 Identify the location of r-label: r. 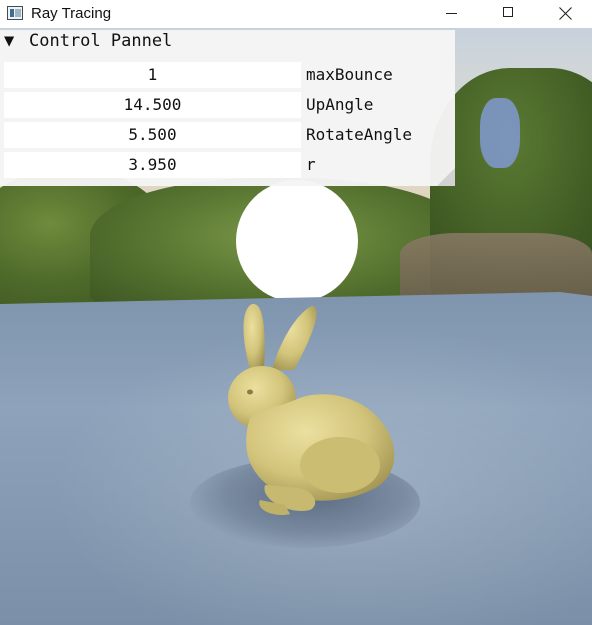
(311, 164).